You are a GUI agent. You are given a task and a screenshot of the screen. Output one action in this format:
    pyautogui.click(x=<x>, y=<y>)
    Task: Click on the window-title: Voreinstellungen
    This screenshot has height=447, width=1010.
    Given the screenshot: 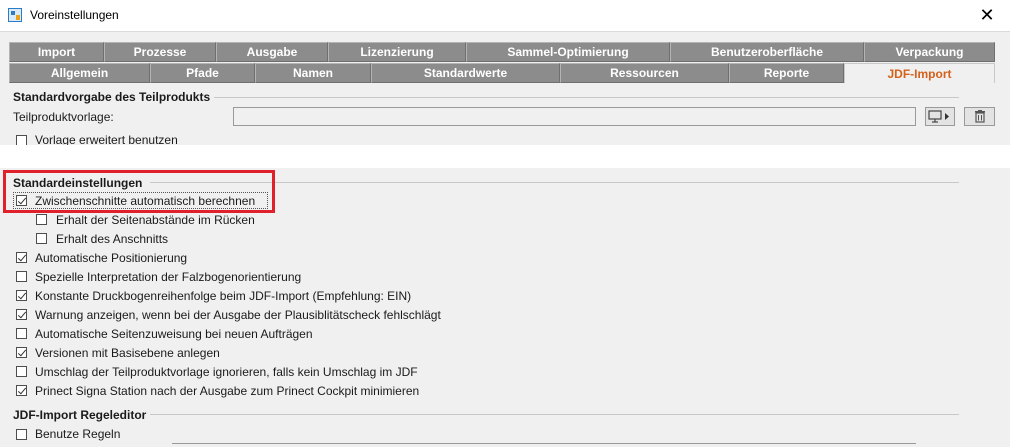 What is the action you would take?
    pyautogui.click(x=74, y=15)
    